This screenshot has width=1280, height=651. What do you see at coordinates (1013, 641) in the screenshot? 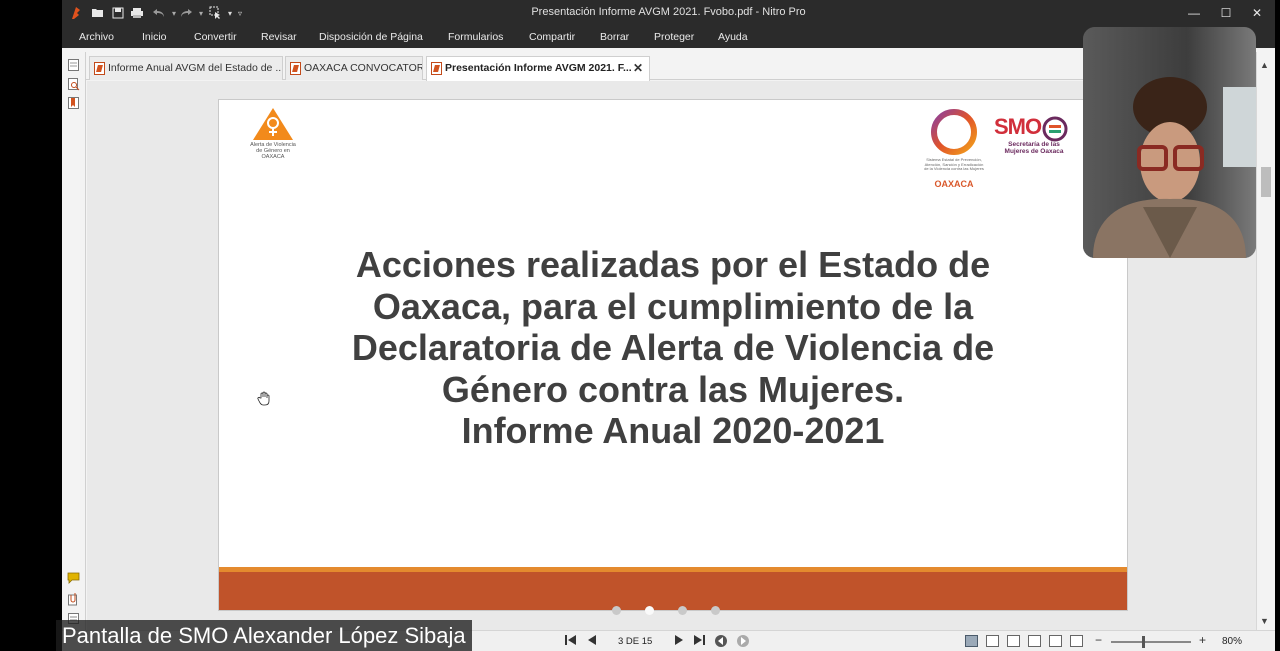
I see `facing-view-icon` at bounding box center [1013, 641].